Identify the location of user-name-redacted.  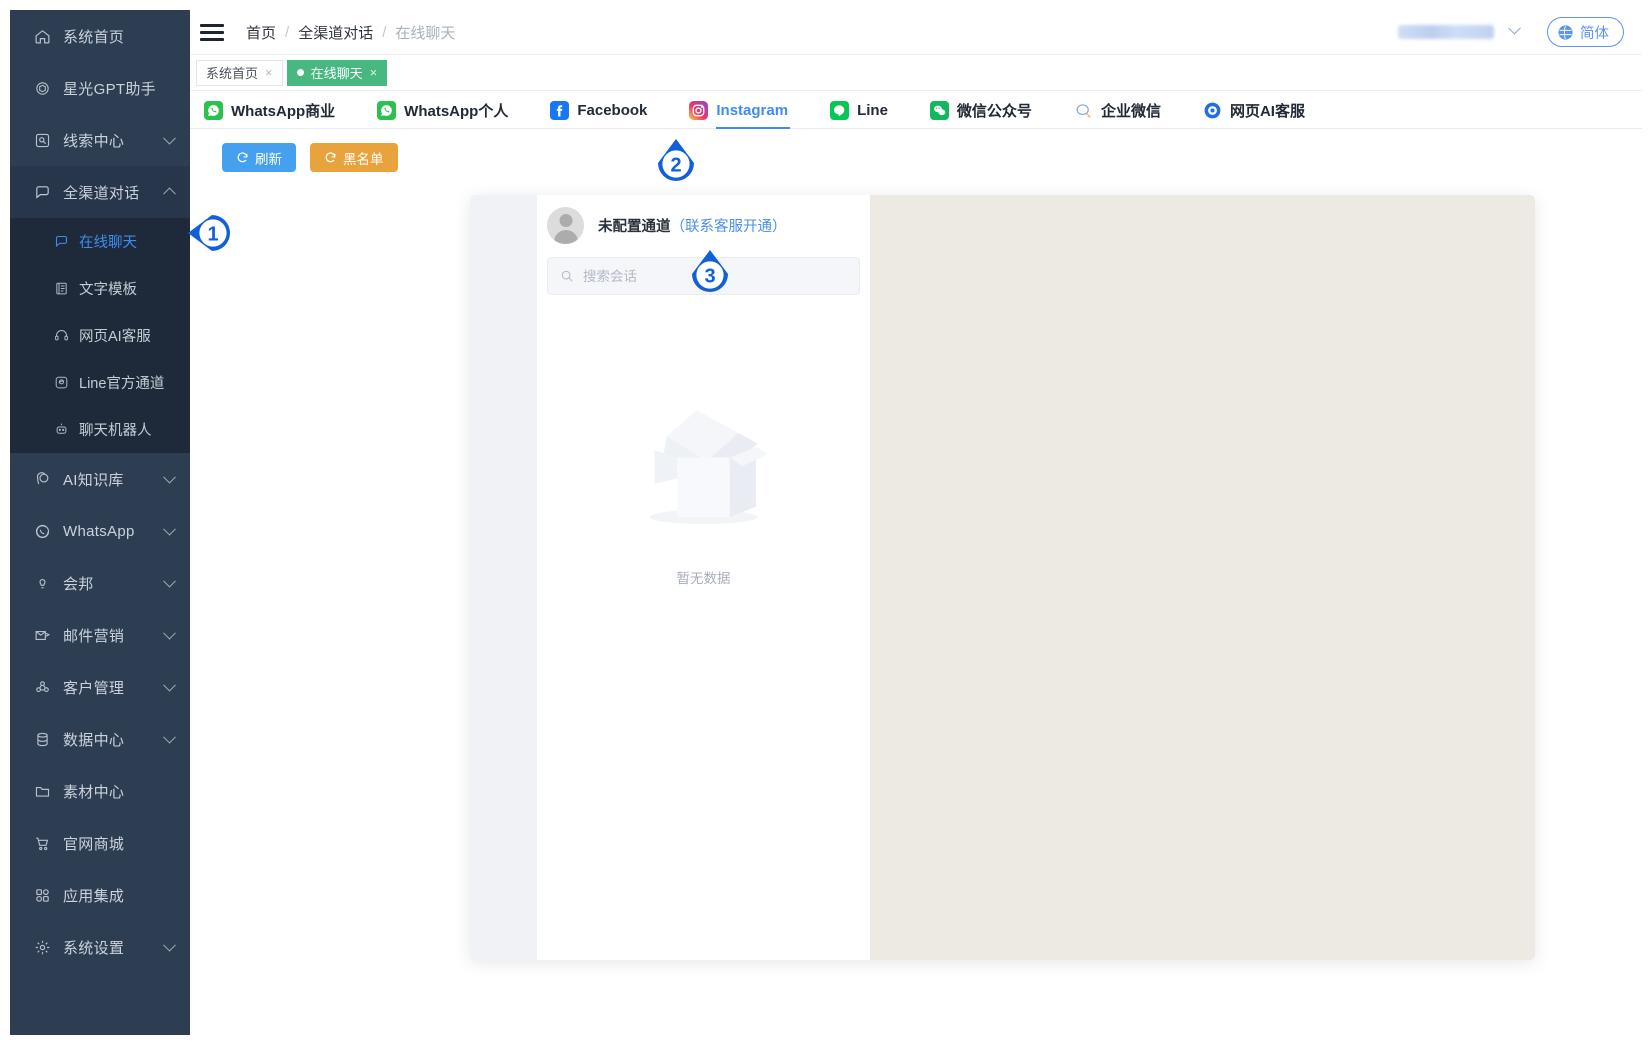
(1446, 32).